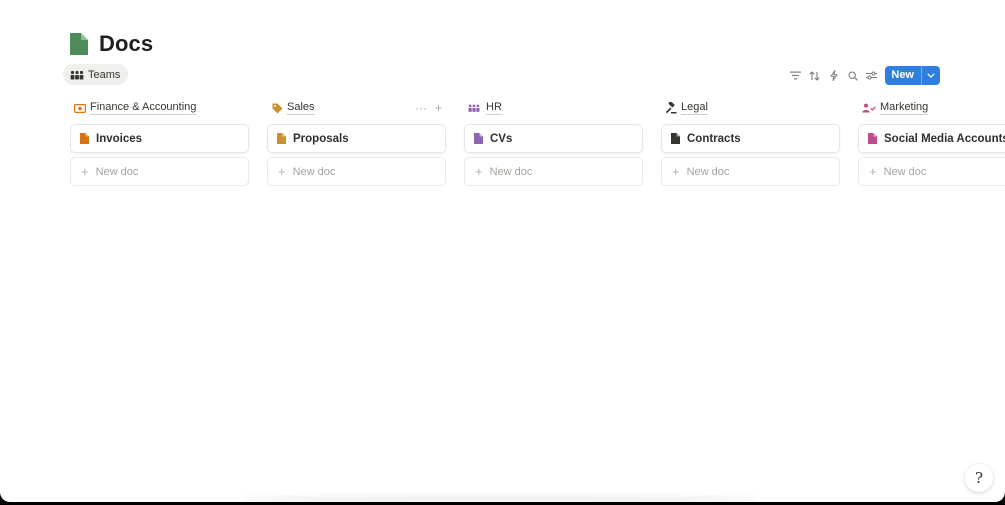 The width and height of the screenshot is (1005, 505). What do you see at coordinates (500, 499) in the screenshot?
I see `bottom-shadow` at bounding box center [500, 499].